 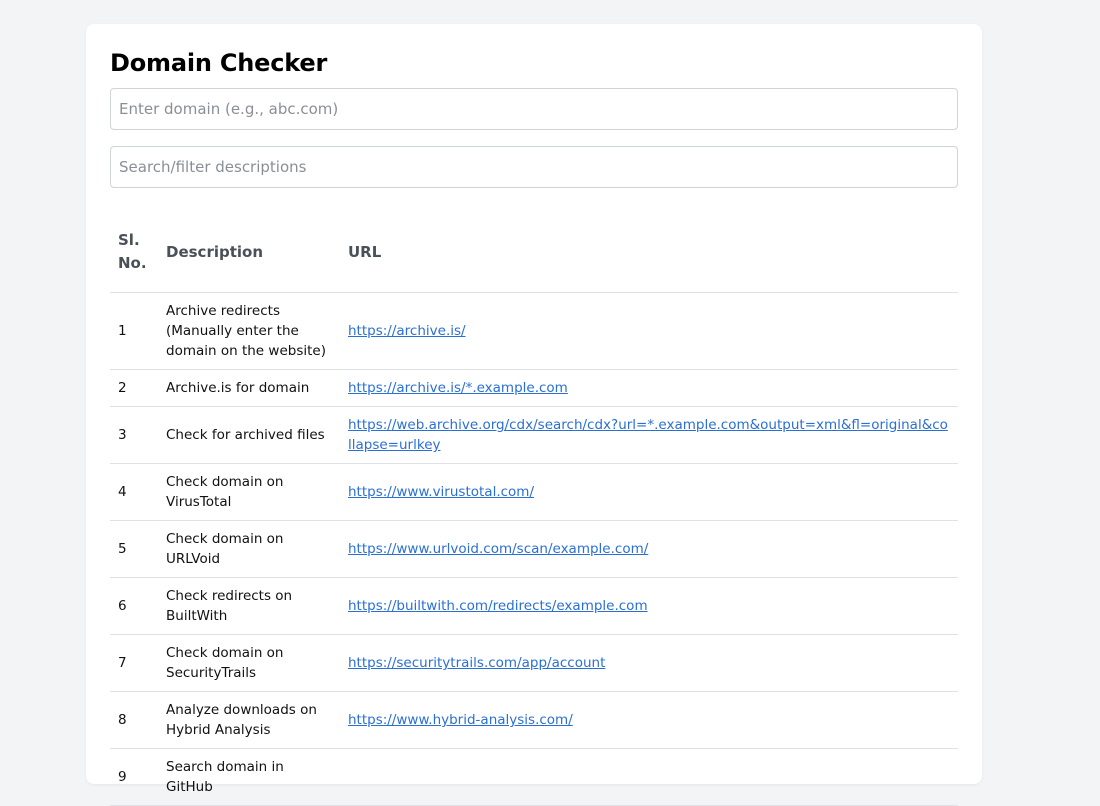 I want to click on row-number: 7, so click(x=134, y=663).